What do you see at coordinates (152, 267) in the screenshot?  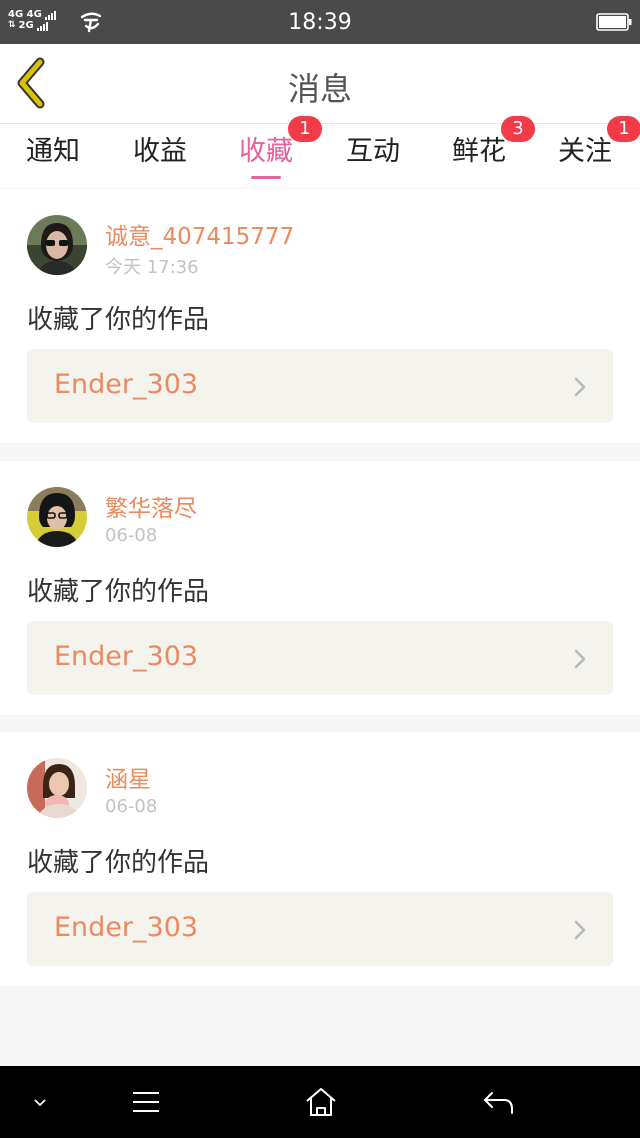 I see `timestamp: 今天 17:36` at bounding box center [152, 267].